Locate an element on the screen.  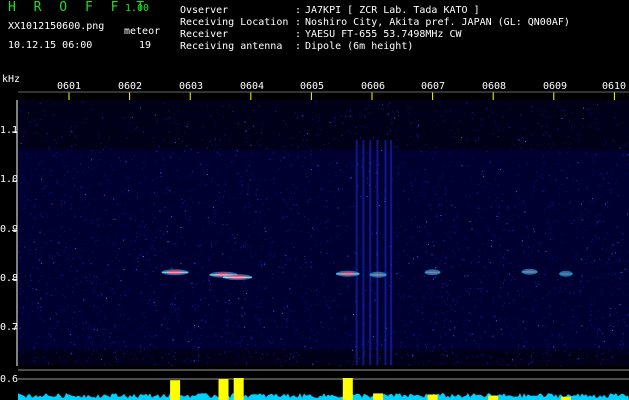
interference-stripe is located at coordinates (377, 252).